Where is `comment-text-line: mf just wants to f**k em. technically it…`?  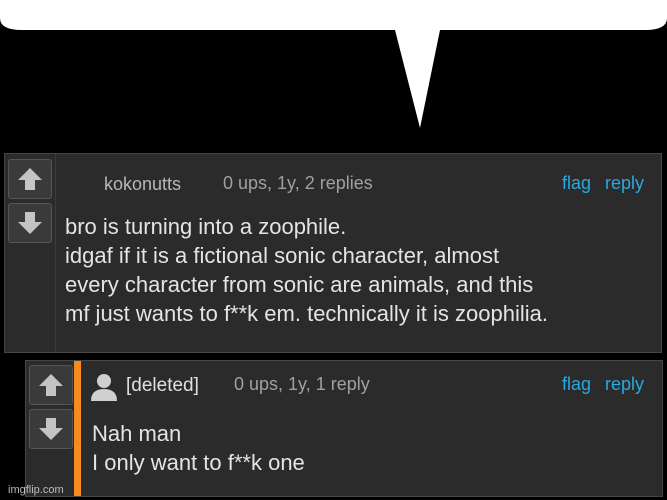
comment-text-line: mf just wants to f**k em. technically it… is located at coordinates (306, 313).